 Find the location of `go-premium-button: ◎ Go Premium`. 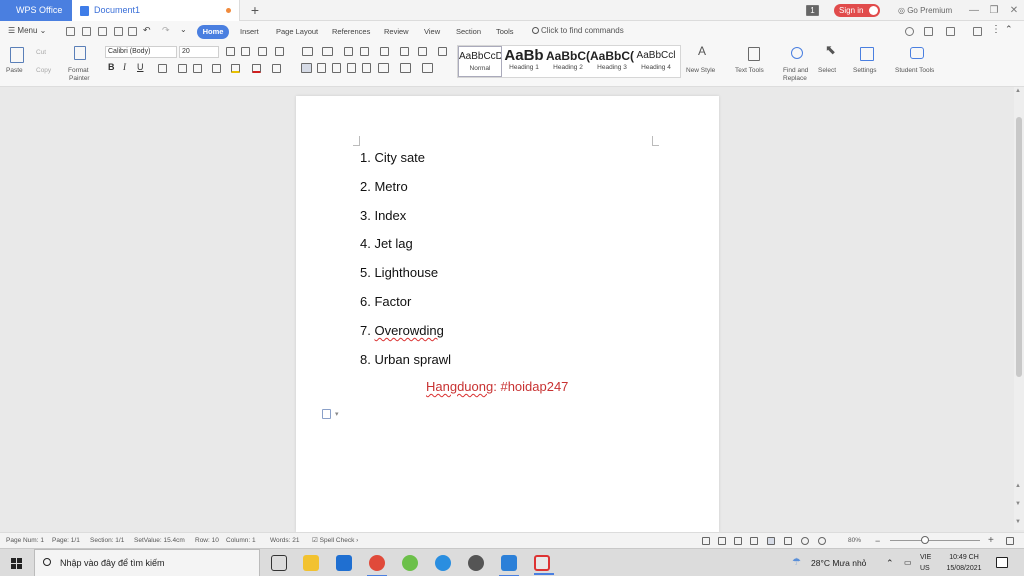

go-premium-button: ◎ Go Premium is located at coordinates (925, 10).